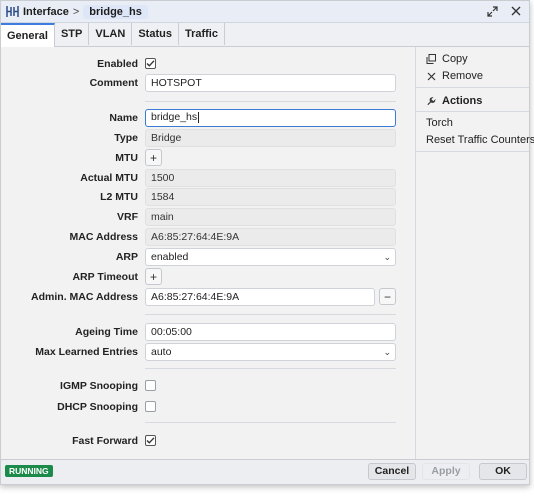  Describe the element at coordinates (150, 406) in the screenshot. I see `dhcp-snooping-checkbox` at that location.